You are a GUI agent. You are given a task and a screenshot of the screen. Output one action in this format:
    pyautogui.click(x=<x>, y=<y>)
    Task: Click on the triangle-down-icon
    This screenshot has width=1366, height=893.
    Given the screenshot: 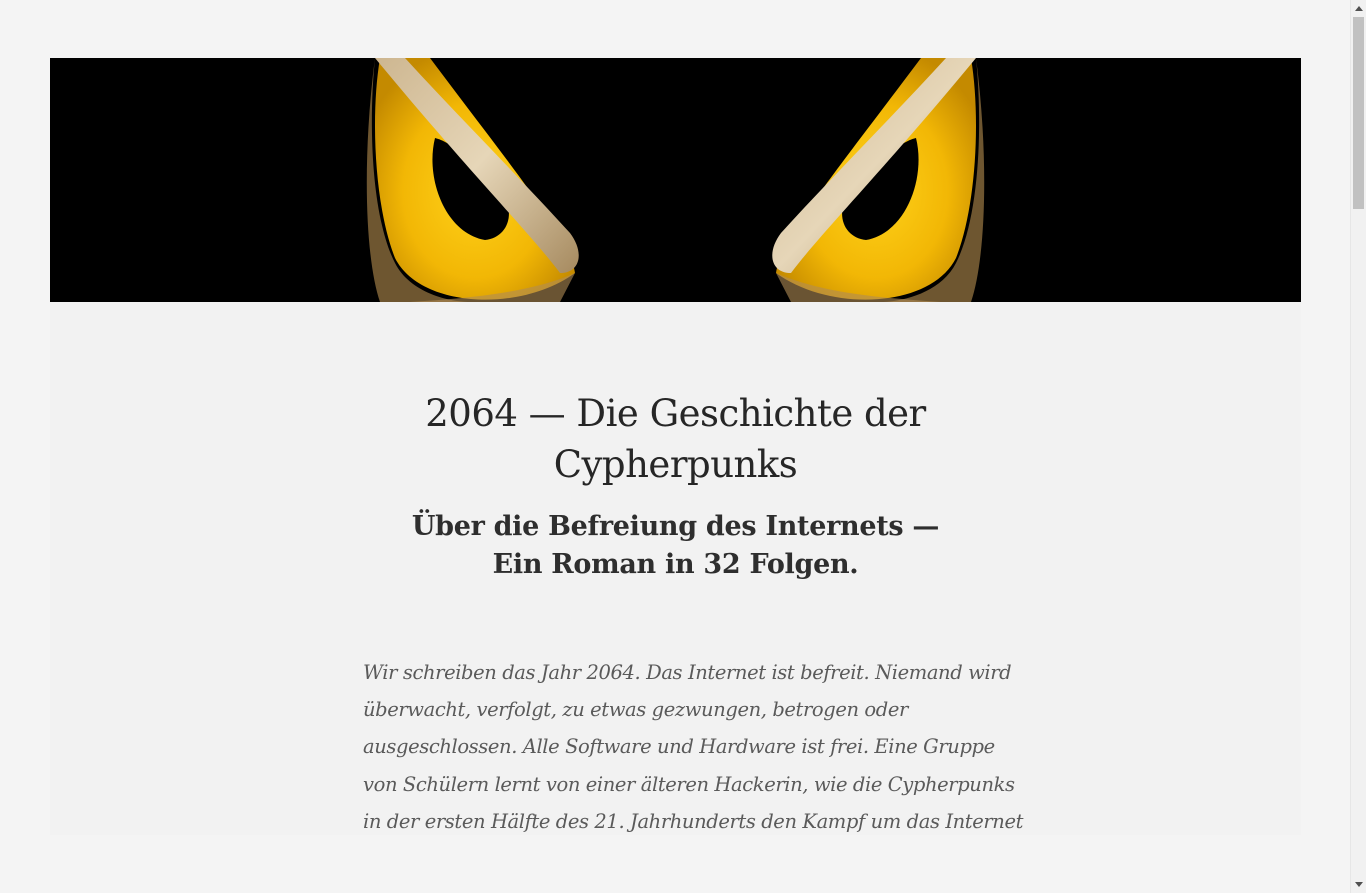 What is the action you would take?
    pyautogui.click(x=1358, y=884)
    